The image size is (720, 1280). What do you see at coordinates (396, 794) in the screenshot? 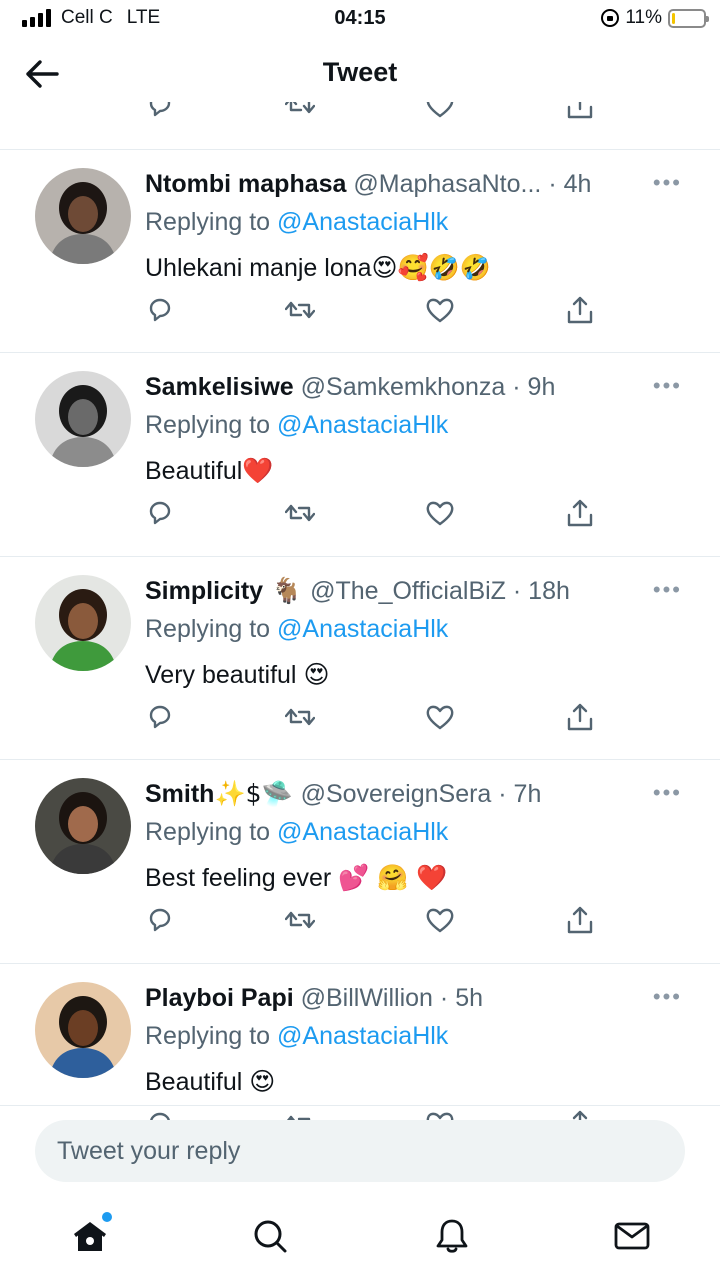
I see `user-handle: @SovereignSera` at bounding box center [396, 794].